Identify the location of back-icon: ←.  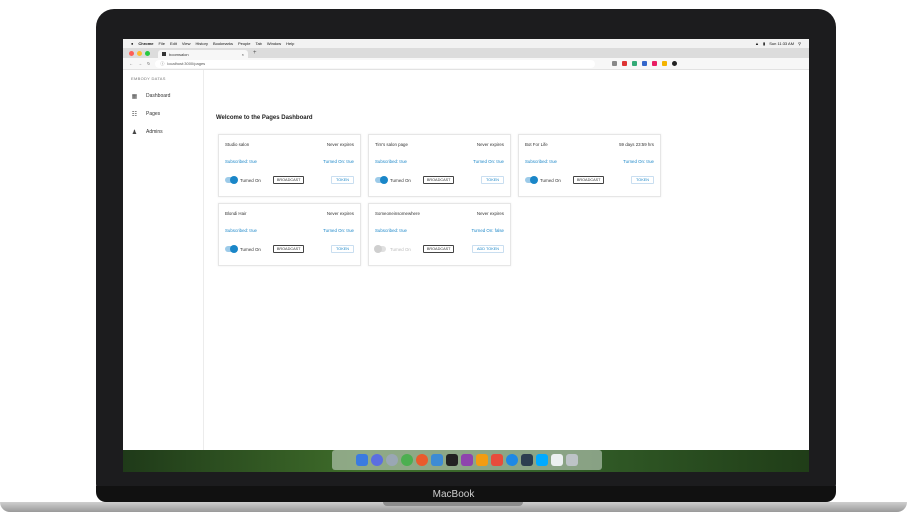
(131, 63).